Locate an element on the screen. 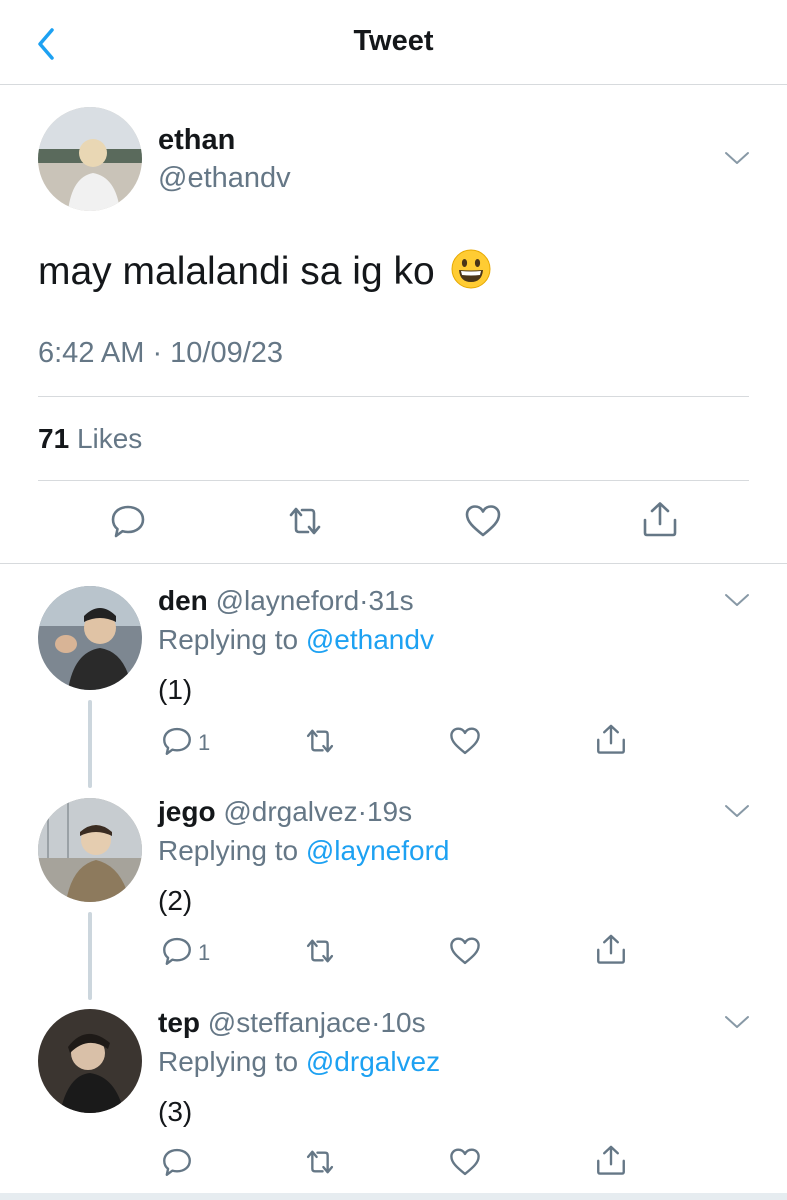 The width and height of the screenshot is (787, 1200). likes-stat: 71 Likes is located at coordinates (90, 439).